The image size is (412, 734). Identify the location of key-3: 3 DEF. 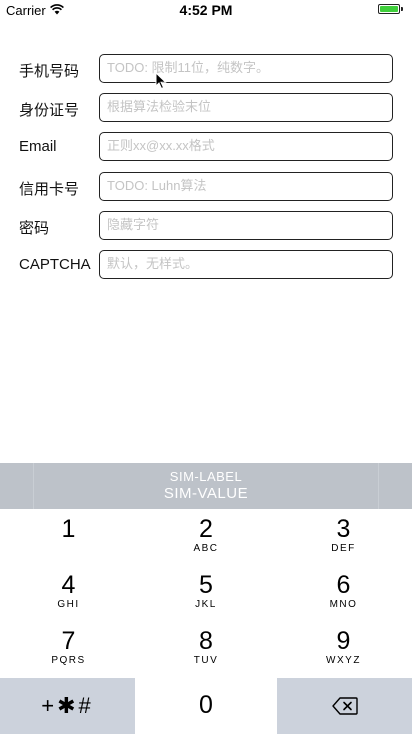
(343, 538).